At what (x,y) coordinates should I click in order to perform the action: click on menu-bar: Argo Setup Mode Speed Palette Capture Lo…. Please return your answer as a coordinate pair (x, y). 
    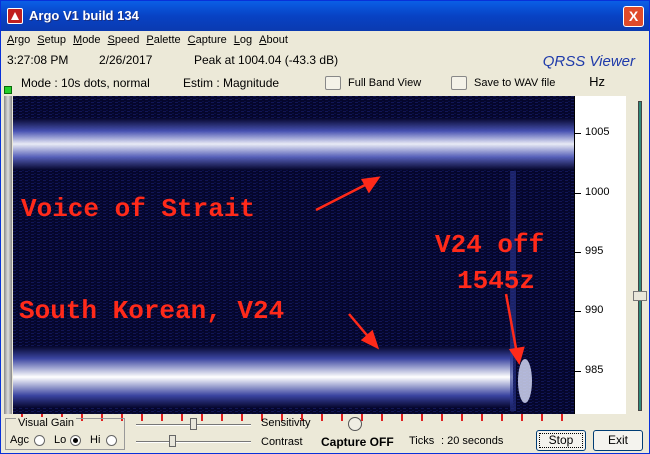
    Looking at the image, I should click on (325, 40).